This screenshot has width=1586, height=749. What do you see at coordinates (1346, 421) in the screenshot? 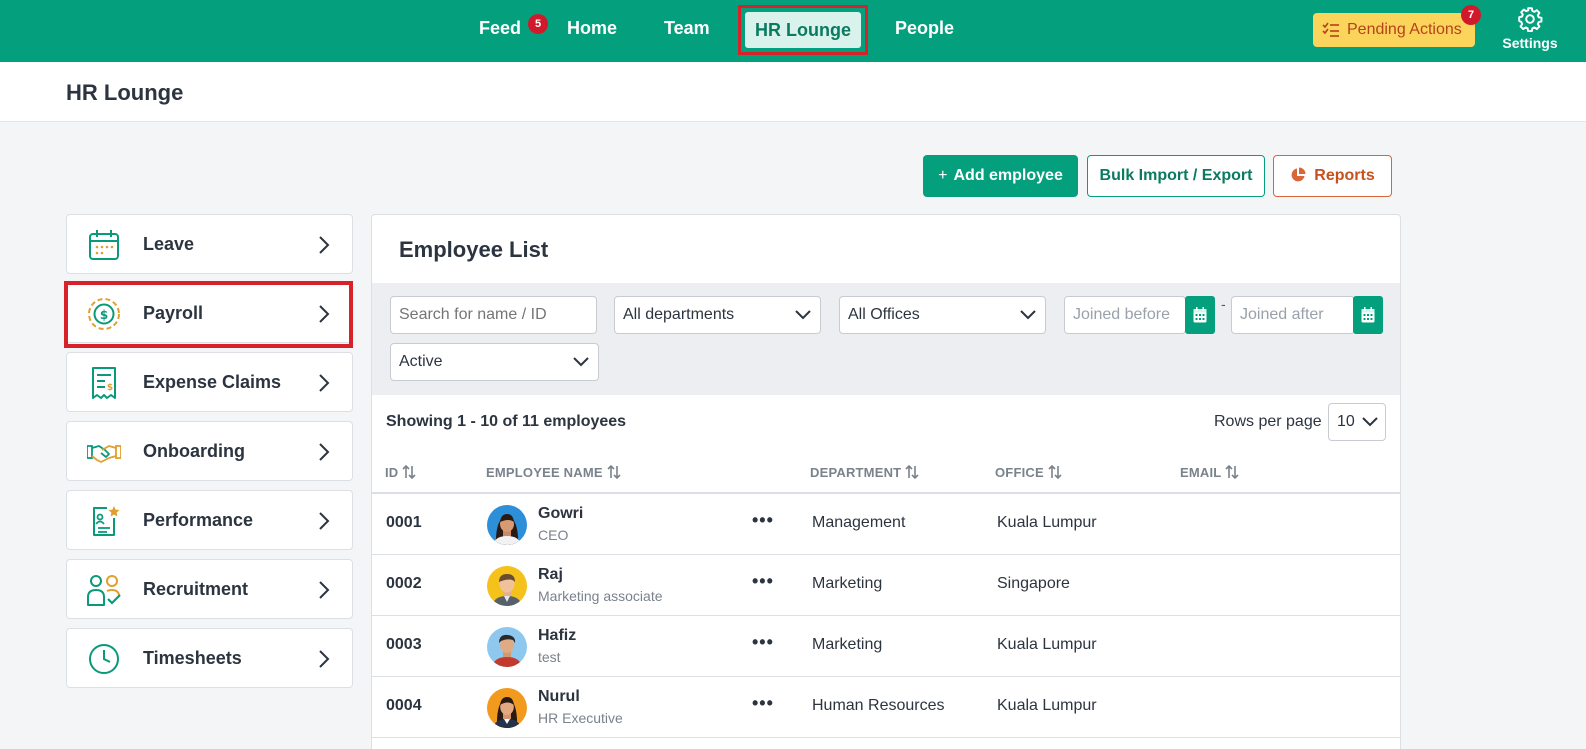
I see `rows-per-page-value: 10` at bounding box center [1346, 421].